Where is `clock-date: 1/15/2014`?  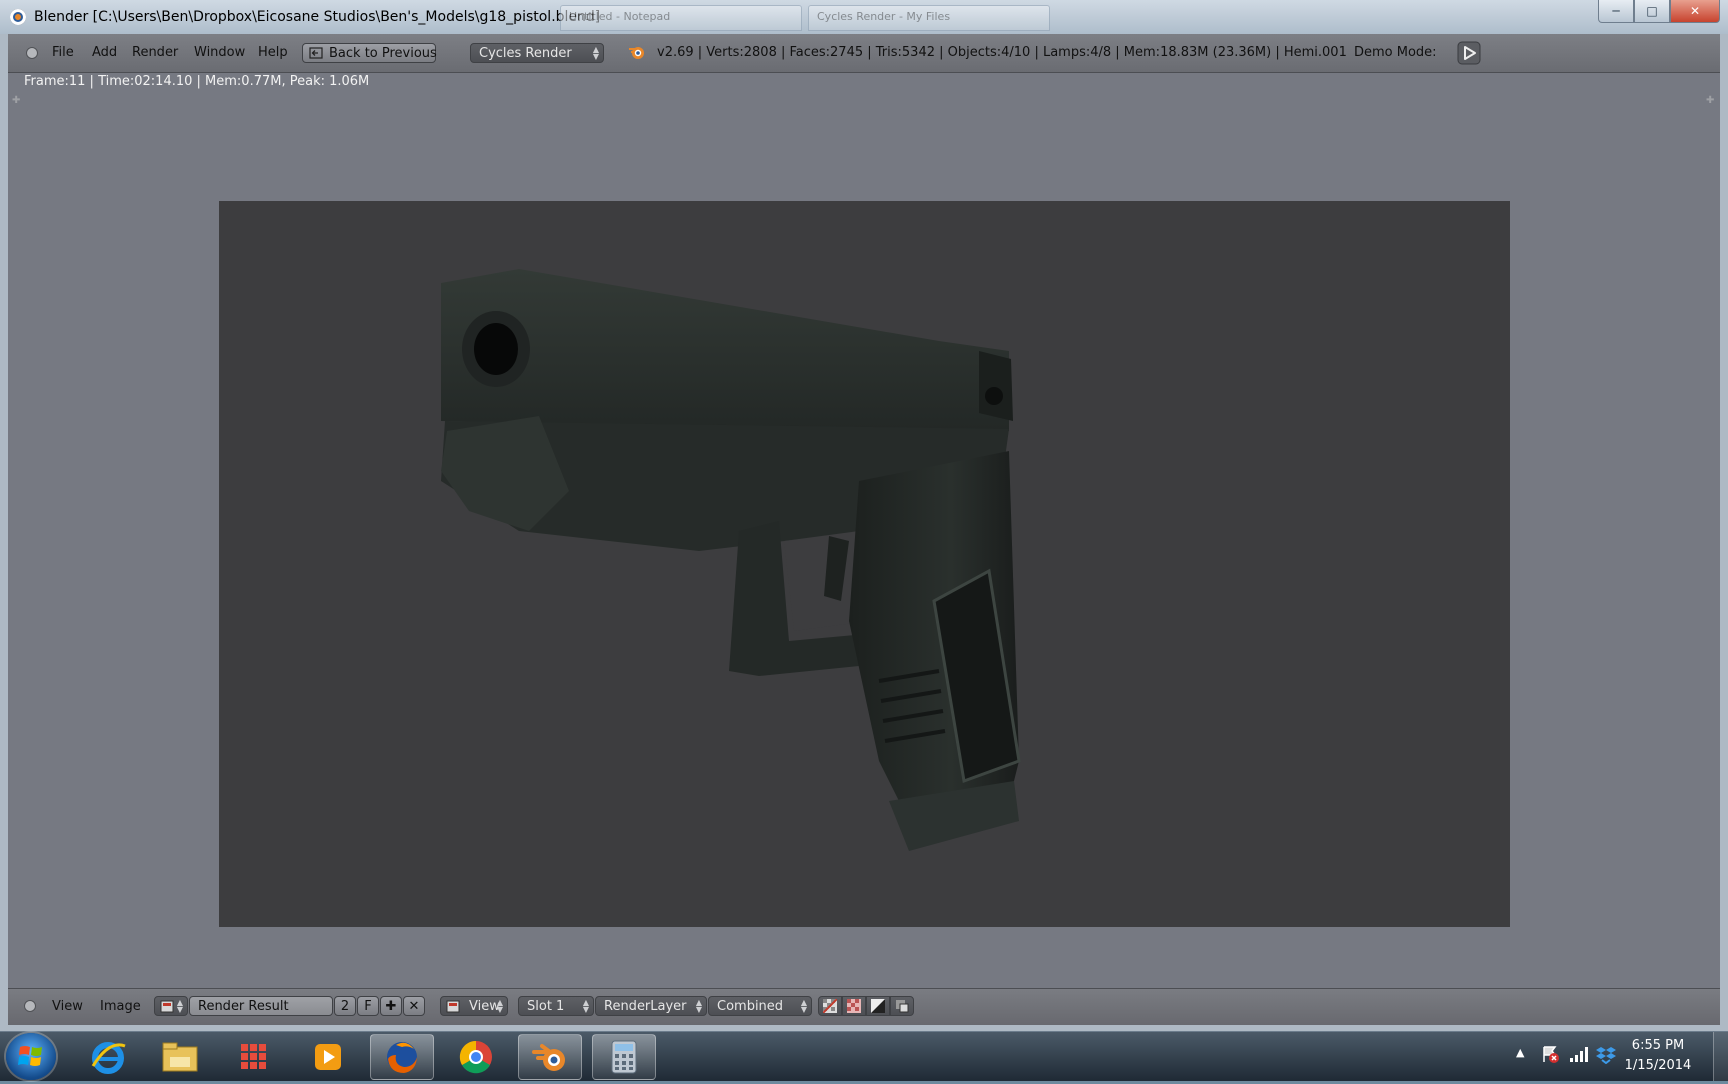
clock-date: 1/15/2014 is located at coordinates (1658, 1065).